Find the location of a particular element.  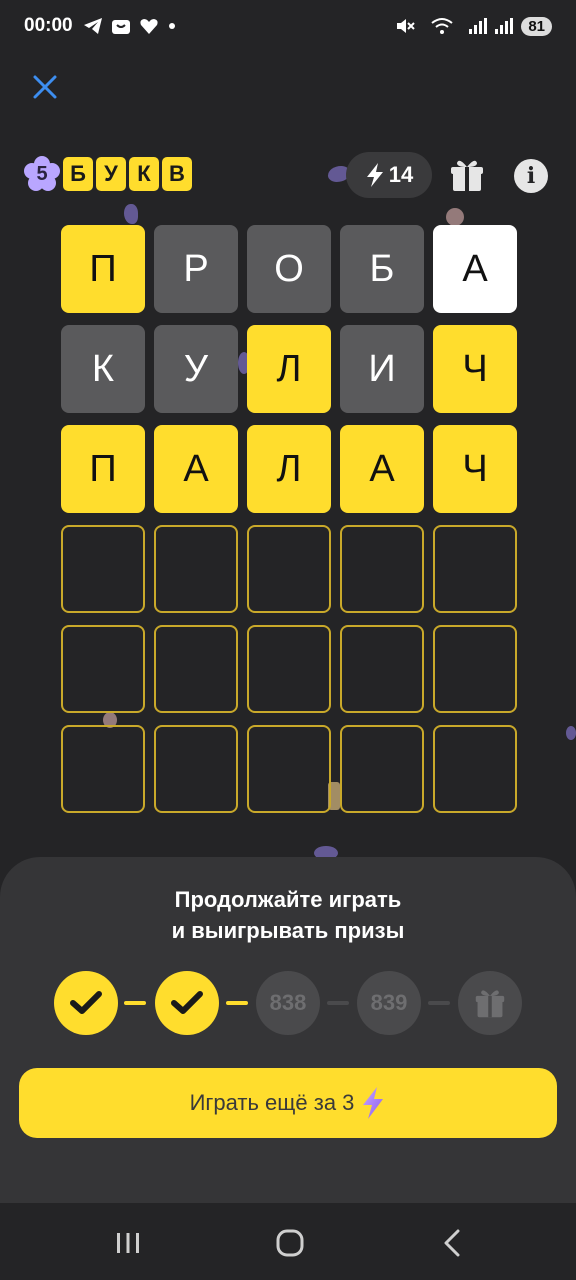

logo-letter: К is located at coordinates (144, 174).